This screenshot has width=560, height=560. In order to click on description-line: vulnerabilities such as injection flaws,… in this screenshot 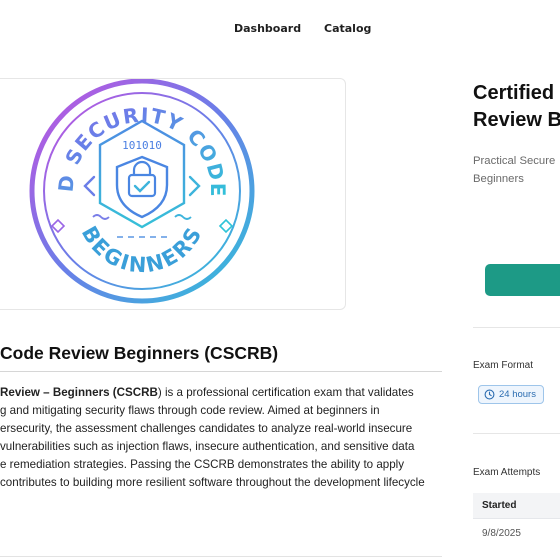, I will do `click(222, 447)`.